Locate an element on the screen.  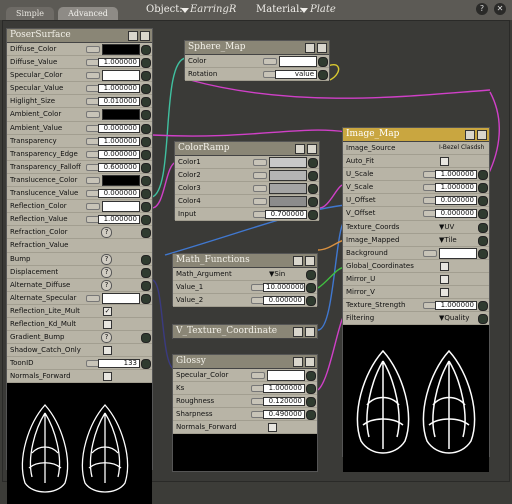
collapse-icon is located at coordinates (300, 149).